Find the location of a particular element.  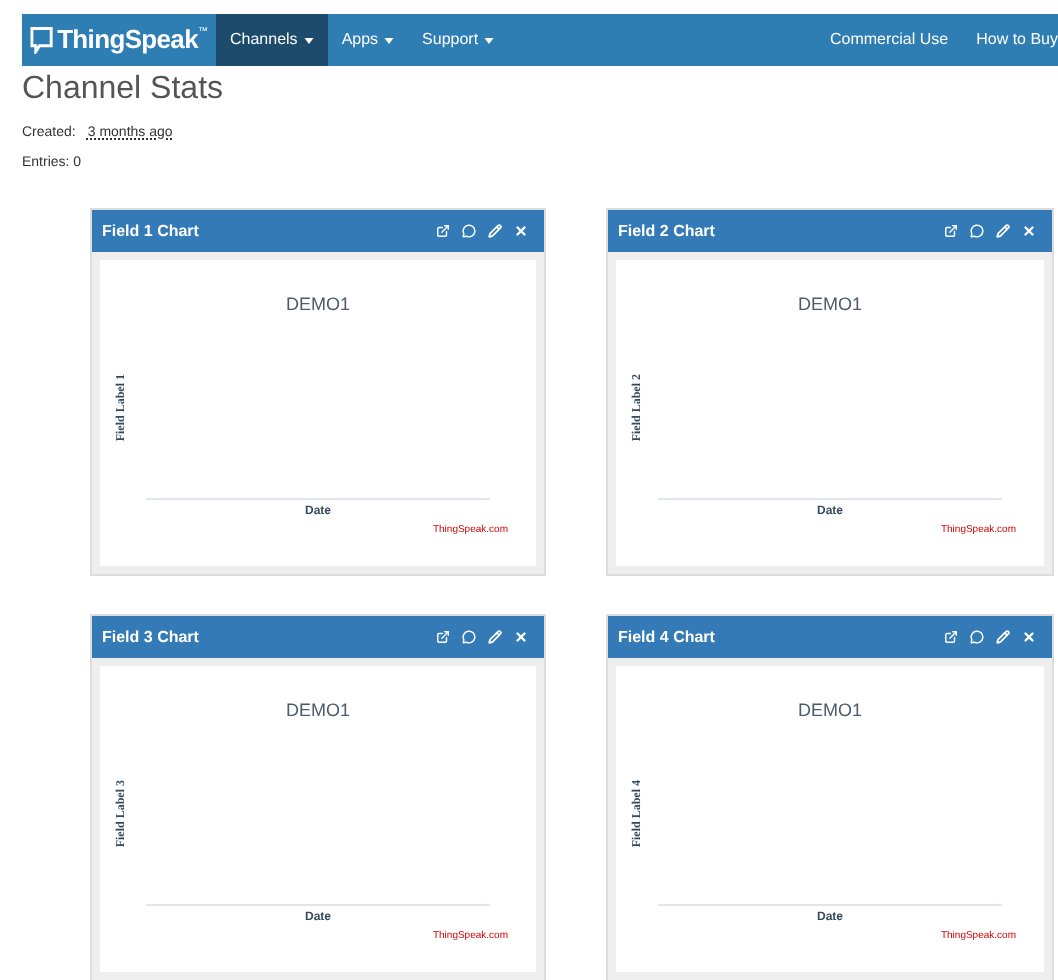

nav-link: How to Buy is located at coordinates (1017, 40).